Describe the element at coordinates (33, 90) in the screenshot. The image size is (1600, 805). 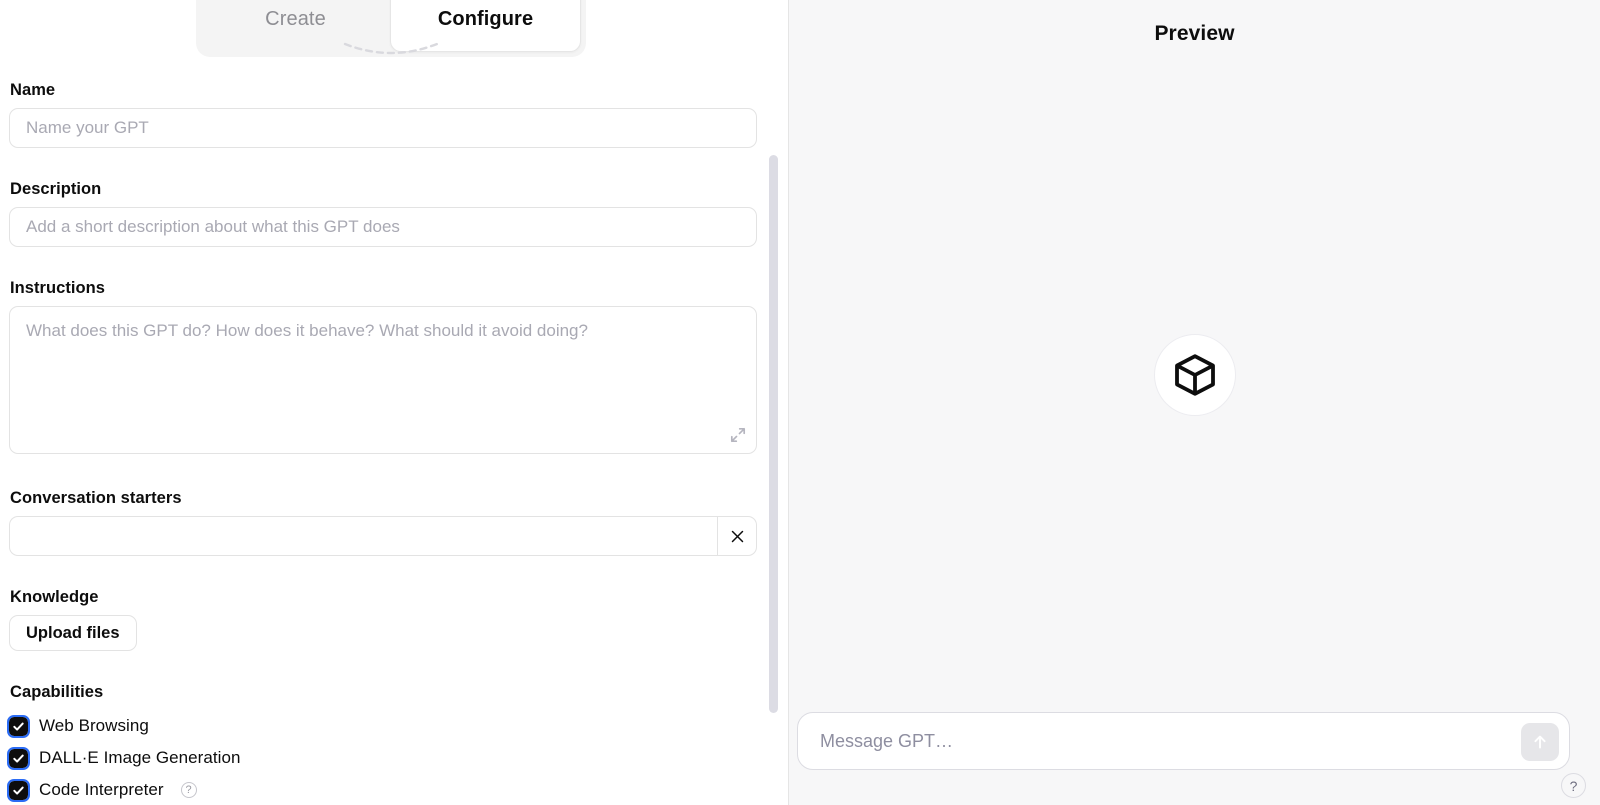
I see `name-label: Name` at that location.